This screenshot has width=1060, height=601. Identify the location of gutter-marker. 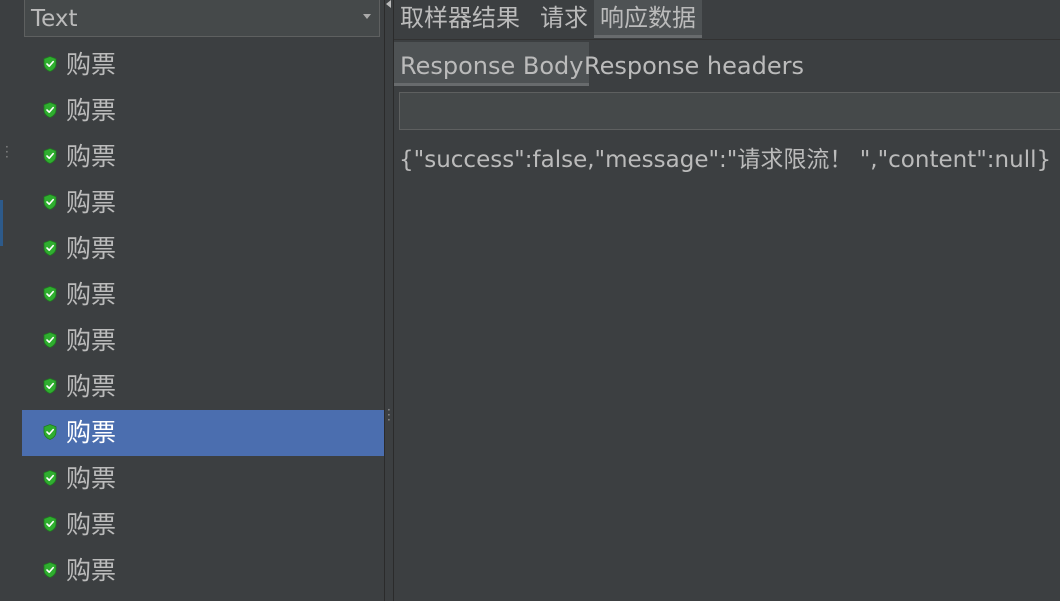
(1, 223).